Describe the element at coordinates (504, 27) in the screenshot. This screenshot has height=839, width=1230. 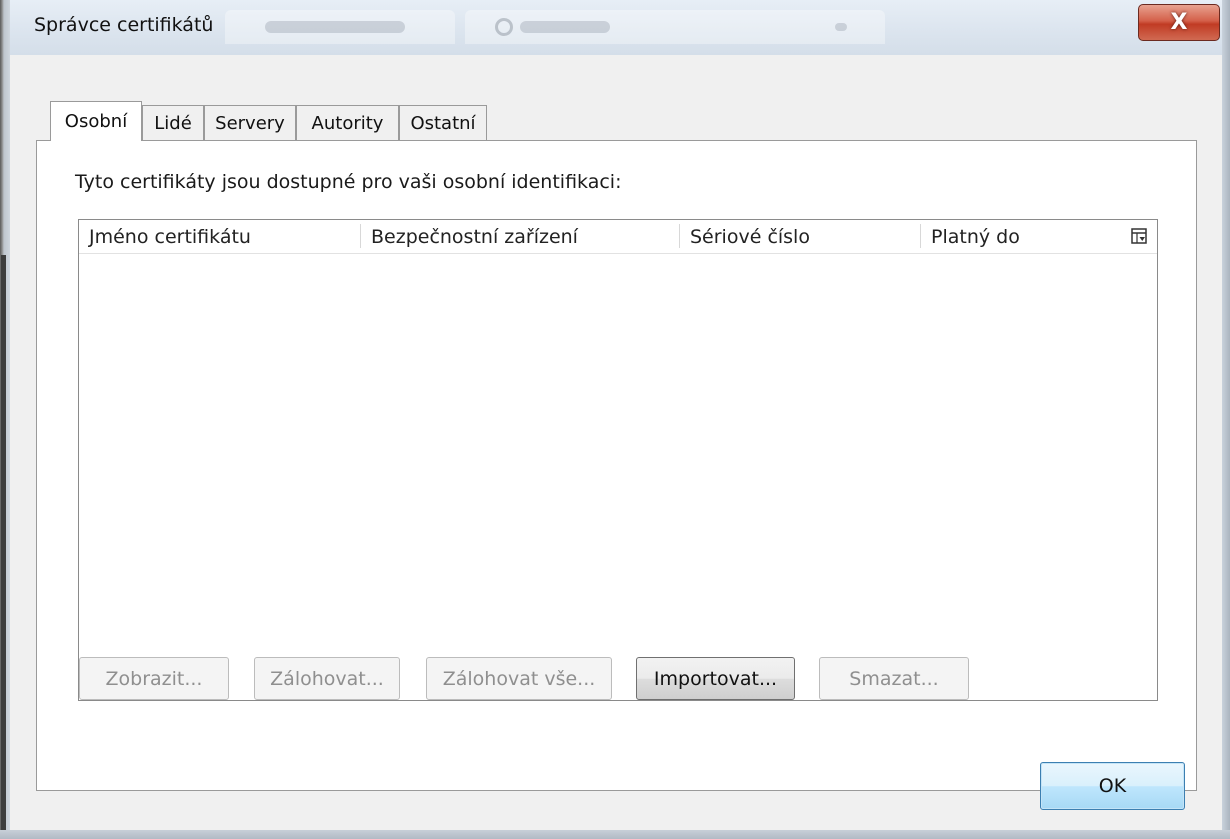
I see `browser-tab-icon` at that location.